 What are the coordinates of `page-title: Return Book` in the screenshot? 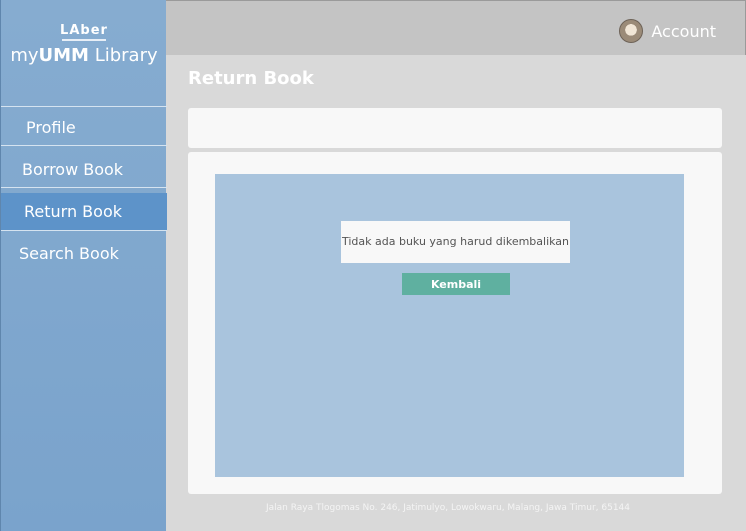 It's located at (251, 78).